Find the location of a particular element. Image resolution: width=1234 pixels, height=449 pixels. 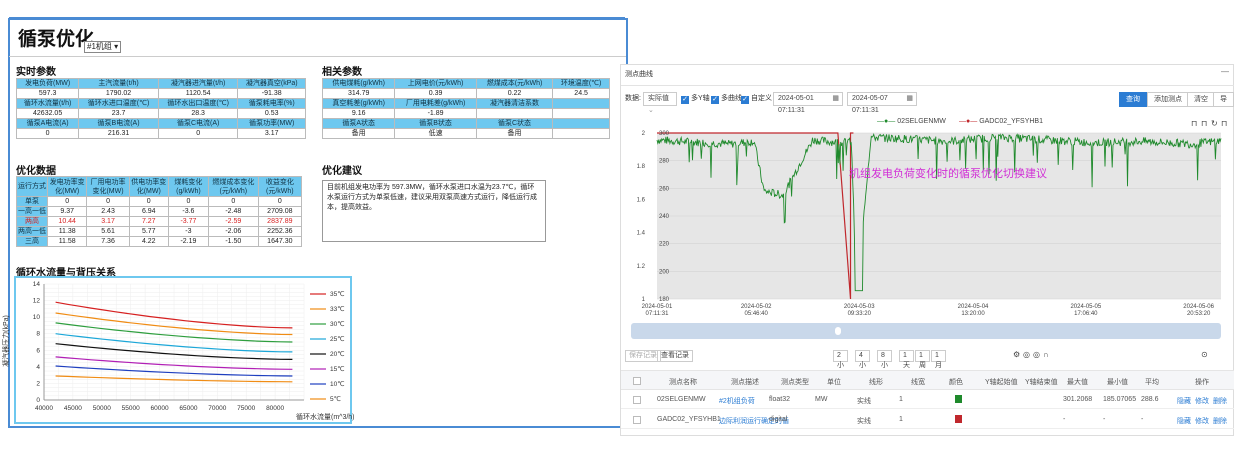

chart-annotation: 机组发电负荷变化时的循泵优化切换建议 is located at coordinates (948, 174).